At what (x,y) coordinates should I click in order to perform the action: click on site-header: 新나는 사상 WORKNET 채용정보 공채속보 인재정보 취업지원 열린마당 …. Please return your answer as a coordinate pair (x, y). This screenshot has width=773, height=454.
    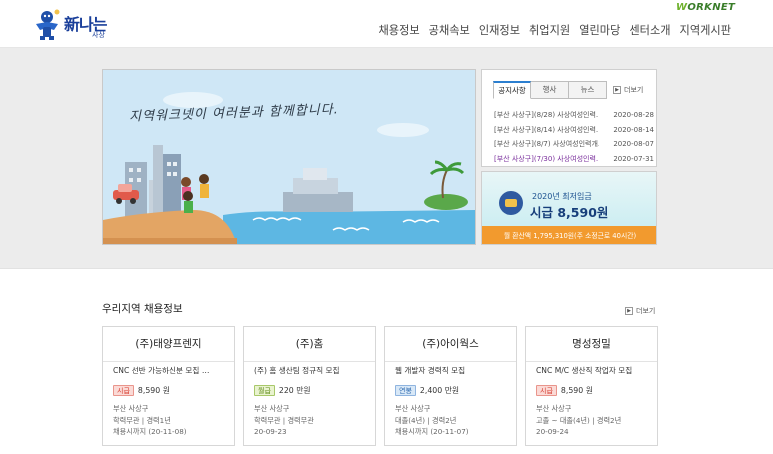
    Looking at the image, I should click on (386, 24).